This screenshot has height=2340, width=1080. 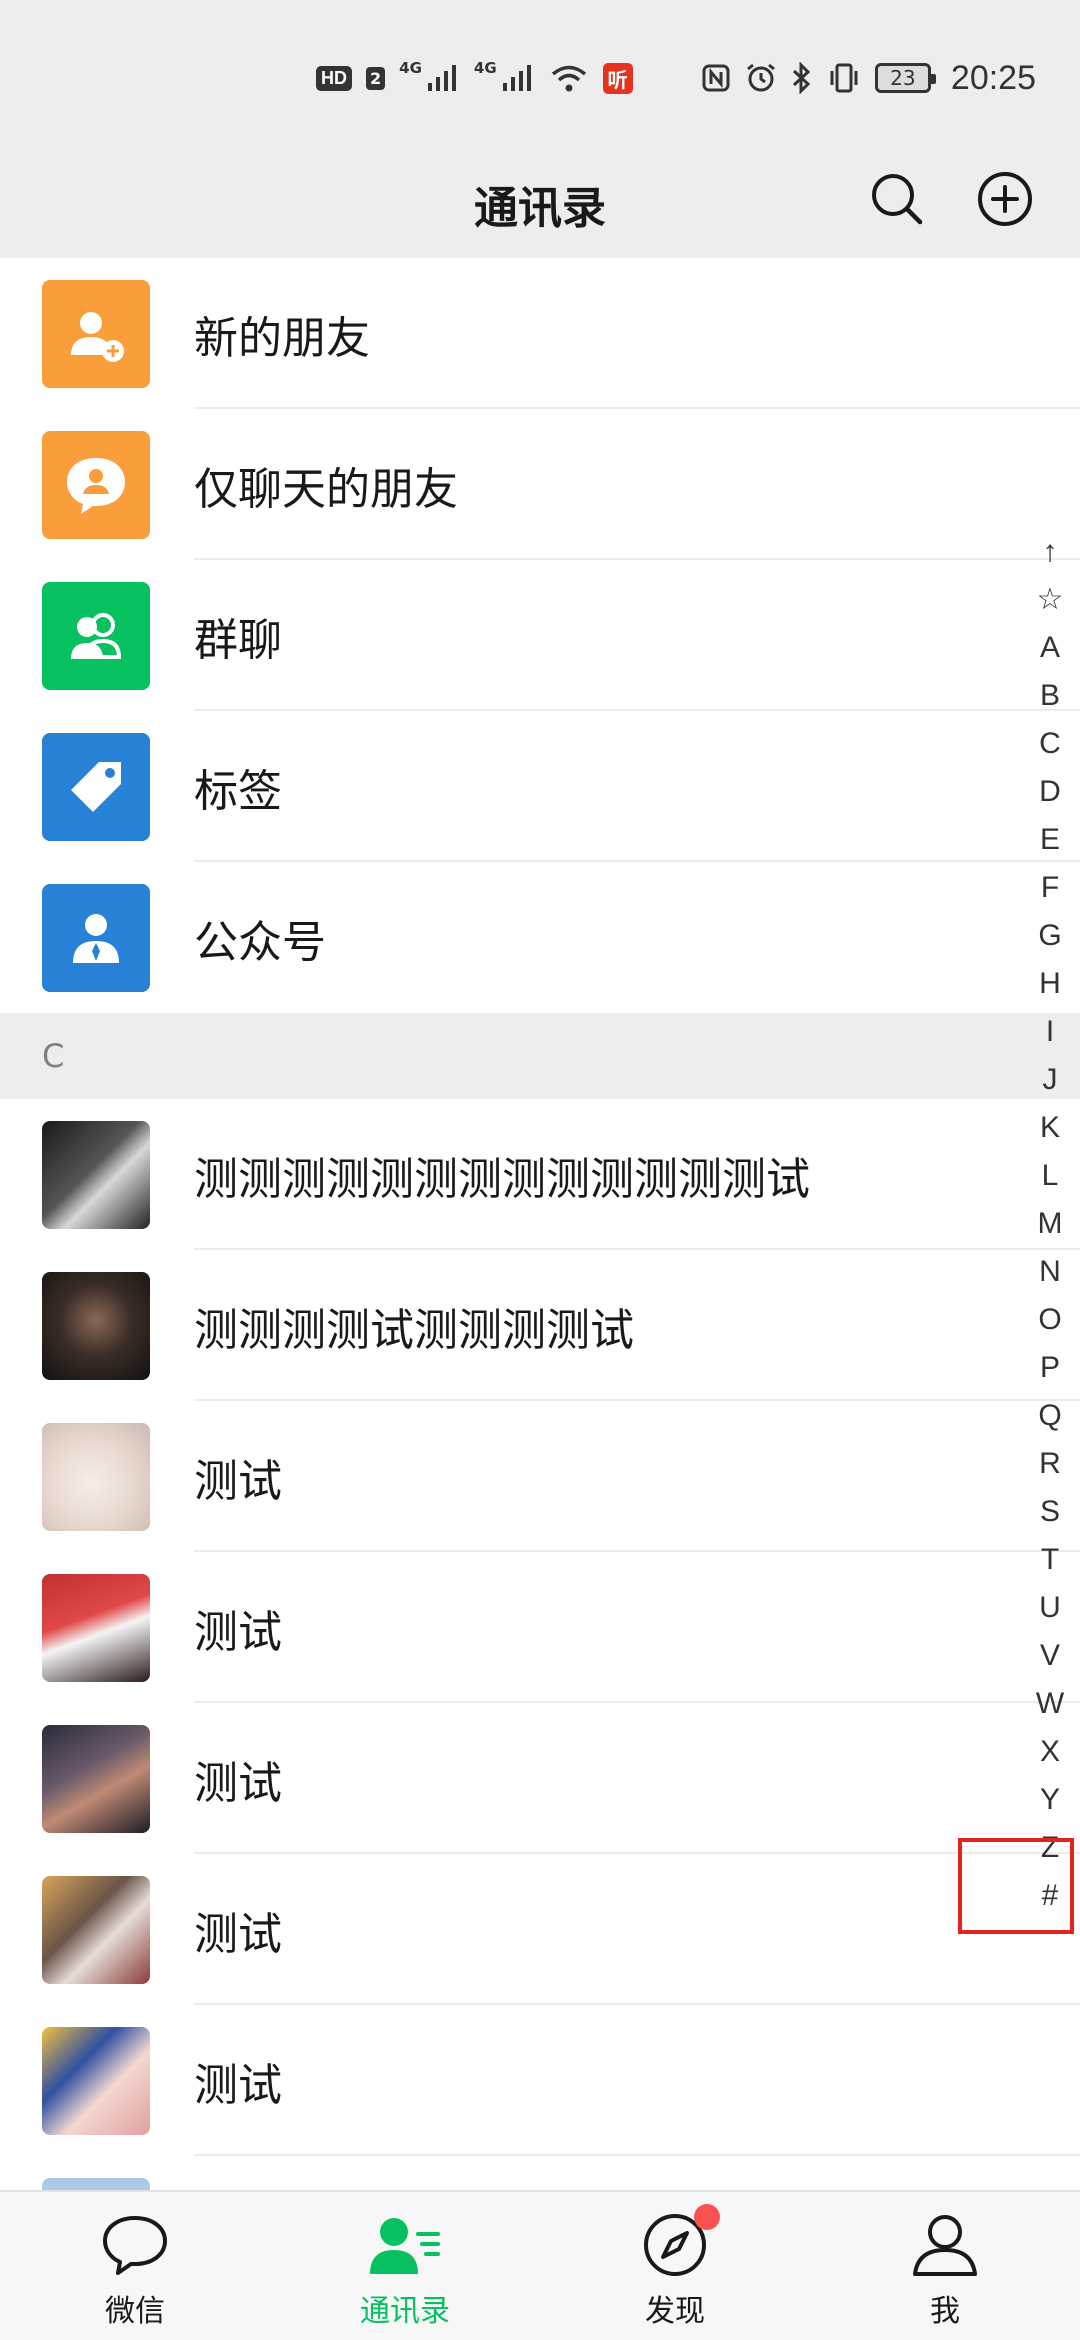 I want to click on person-icon, so click(x=945, y=2245).